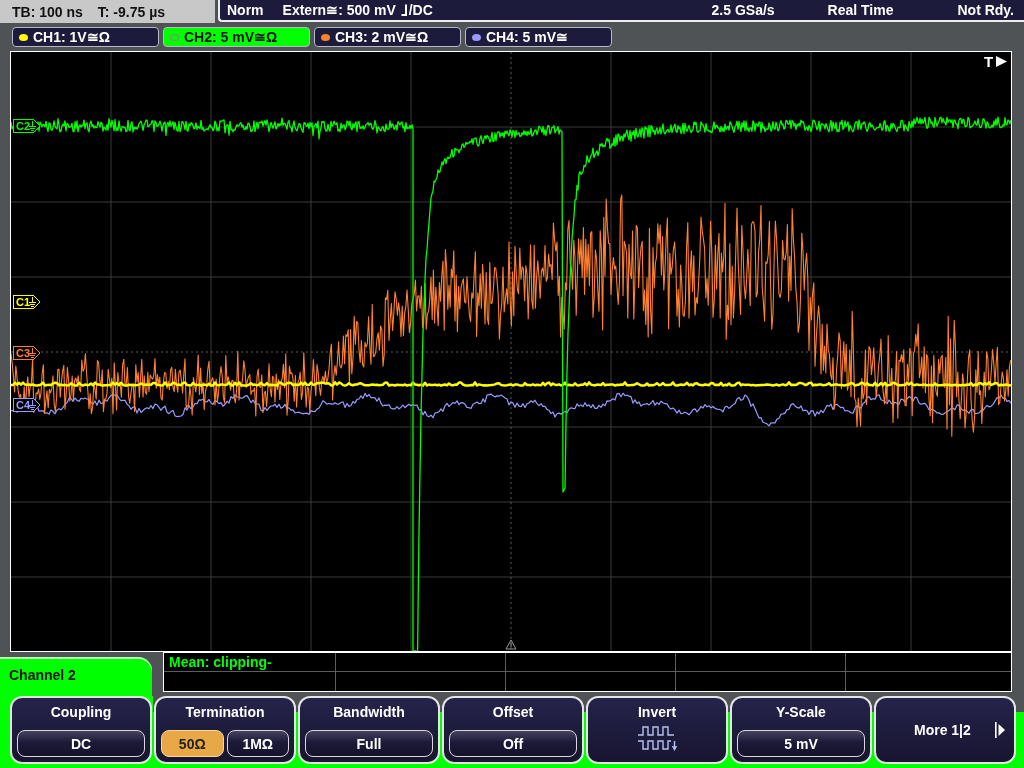  I want to click on channel-marker: C2, so click(27, 126).